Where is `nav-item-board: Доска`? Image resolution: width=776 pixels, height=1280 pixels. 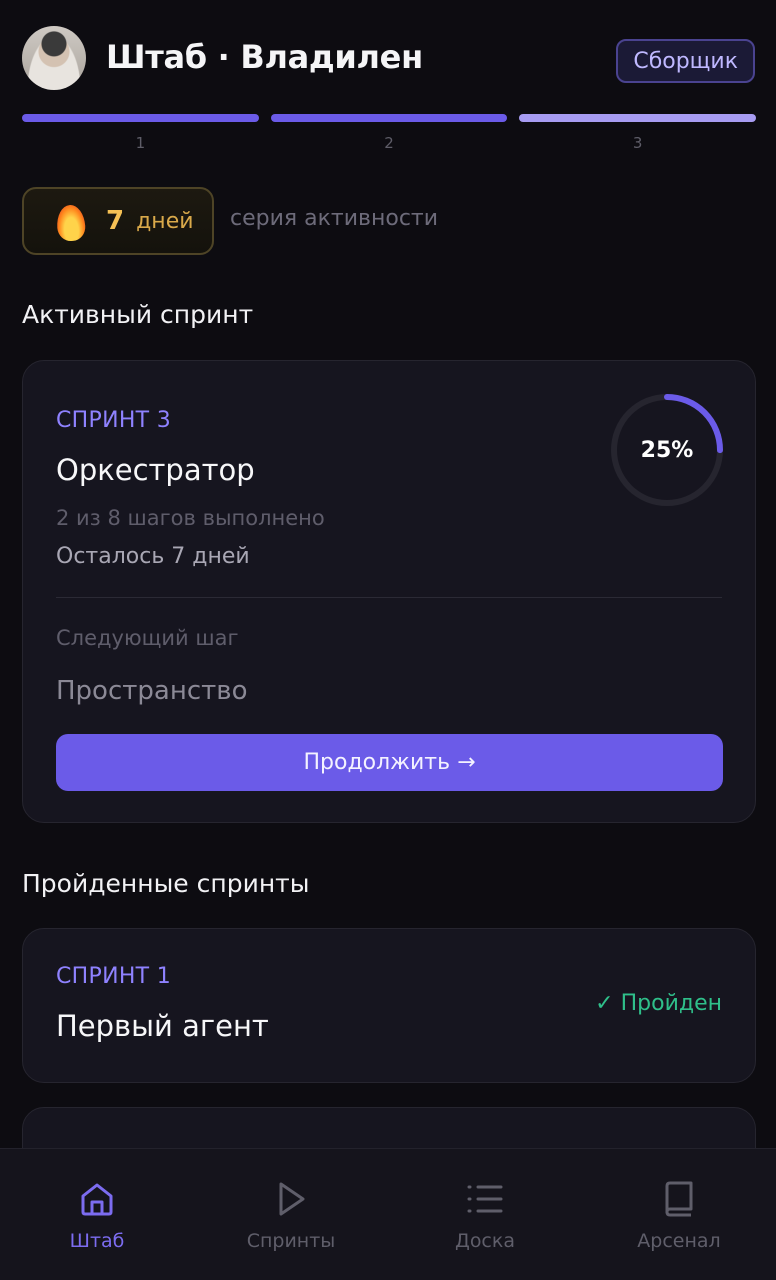
nav-item-board: Доска is located at coordinates (485, 1214).